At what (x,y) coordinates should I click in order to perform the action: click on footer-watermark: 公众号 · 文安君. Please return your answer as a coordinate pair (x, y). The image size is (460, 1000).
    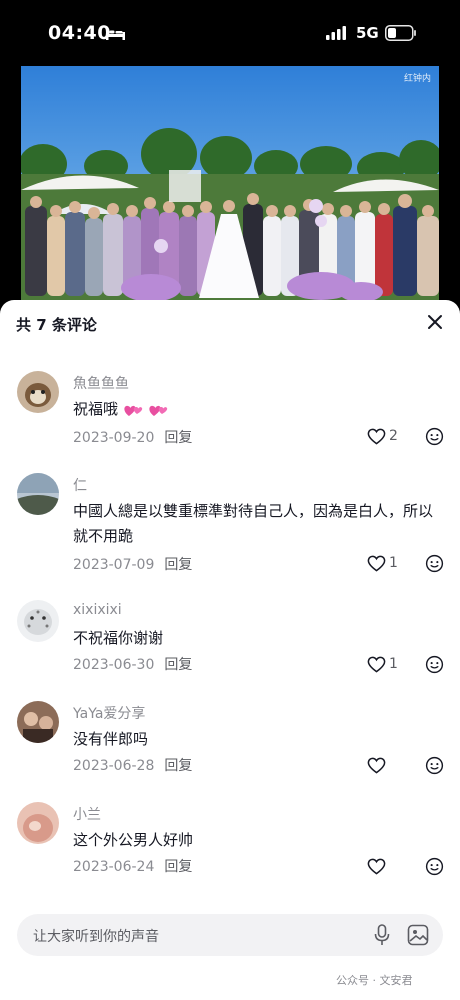
    Looking at the image, I should click on (374, 980).